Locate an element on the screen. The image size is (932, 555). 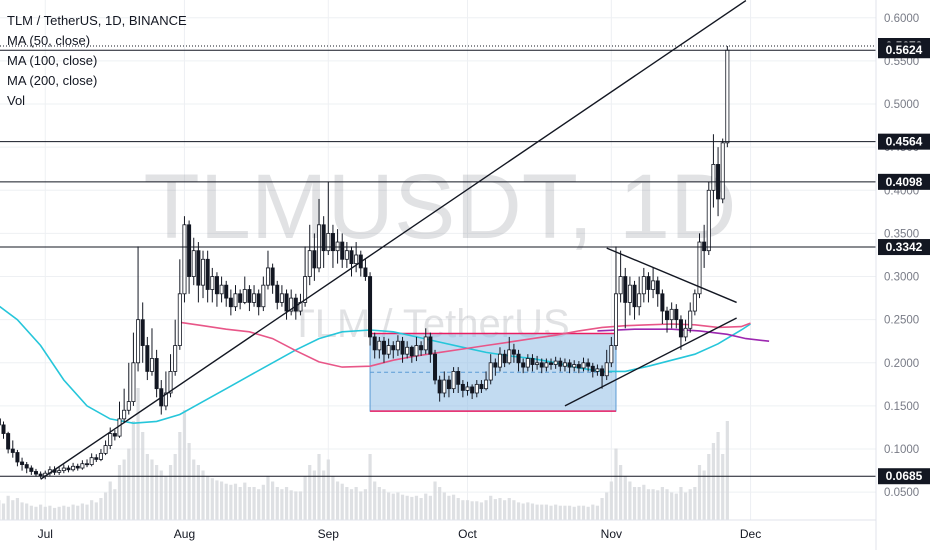
y-tick-label: 0.3500 is located at coordinates (901, 234).